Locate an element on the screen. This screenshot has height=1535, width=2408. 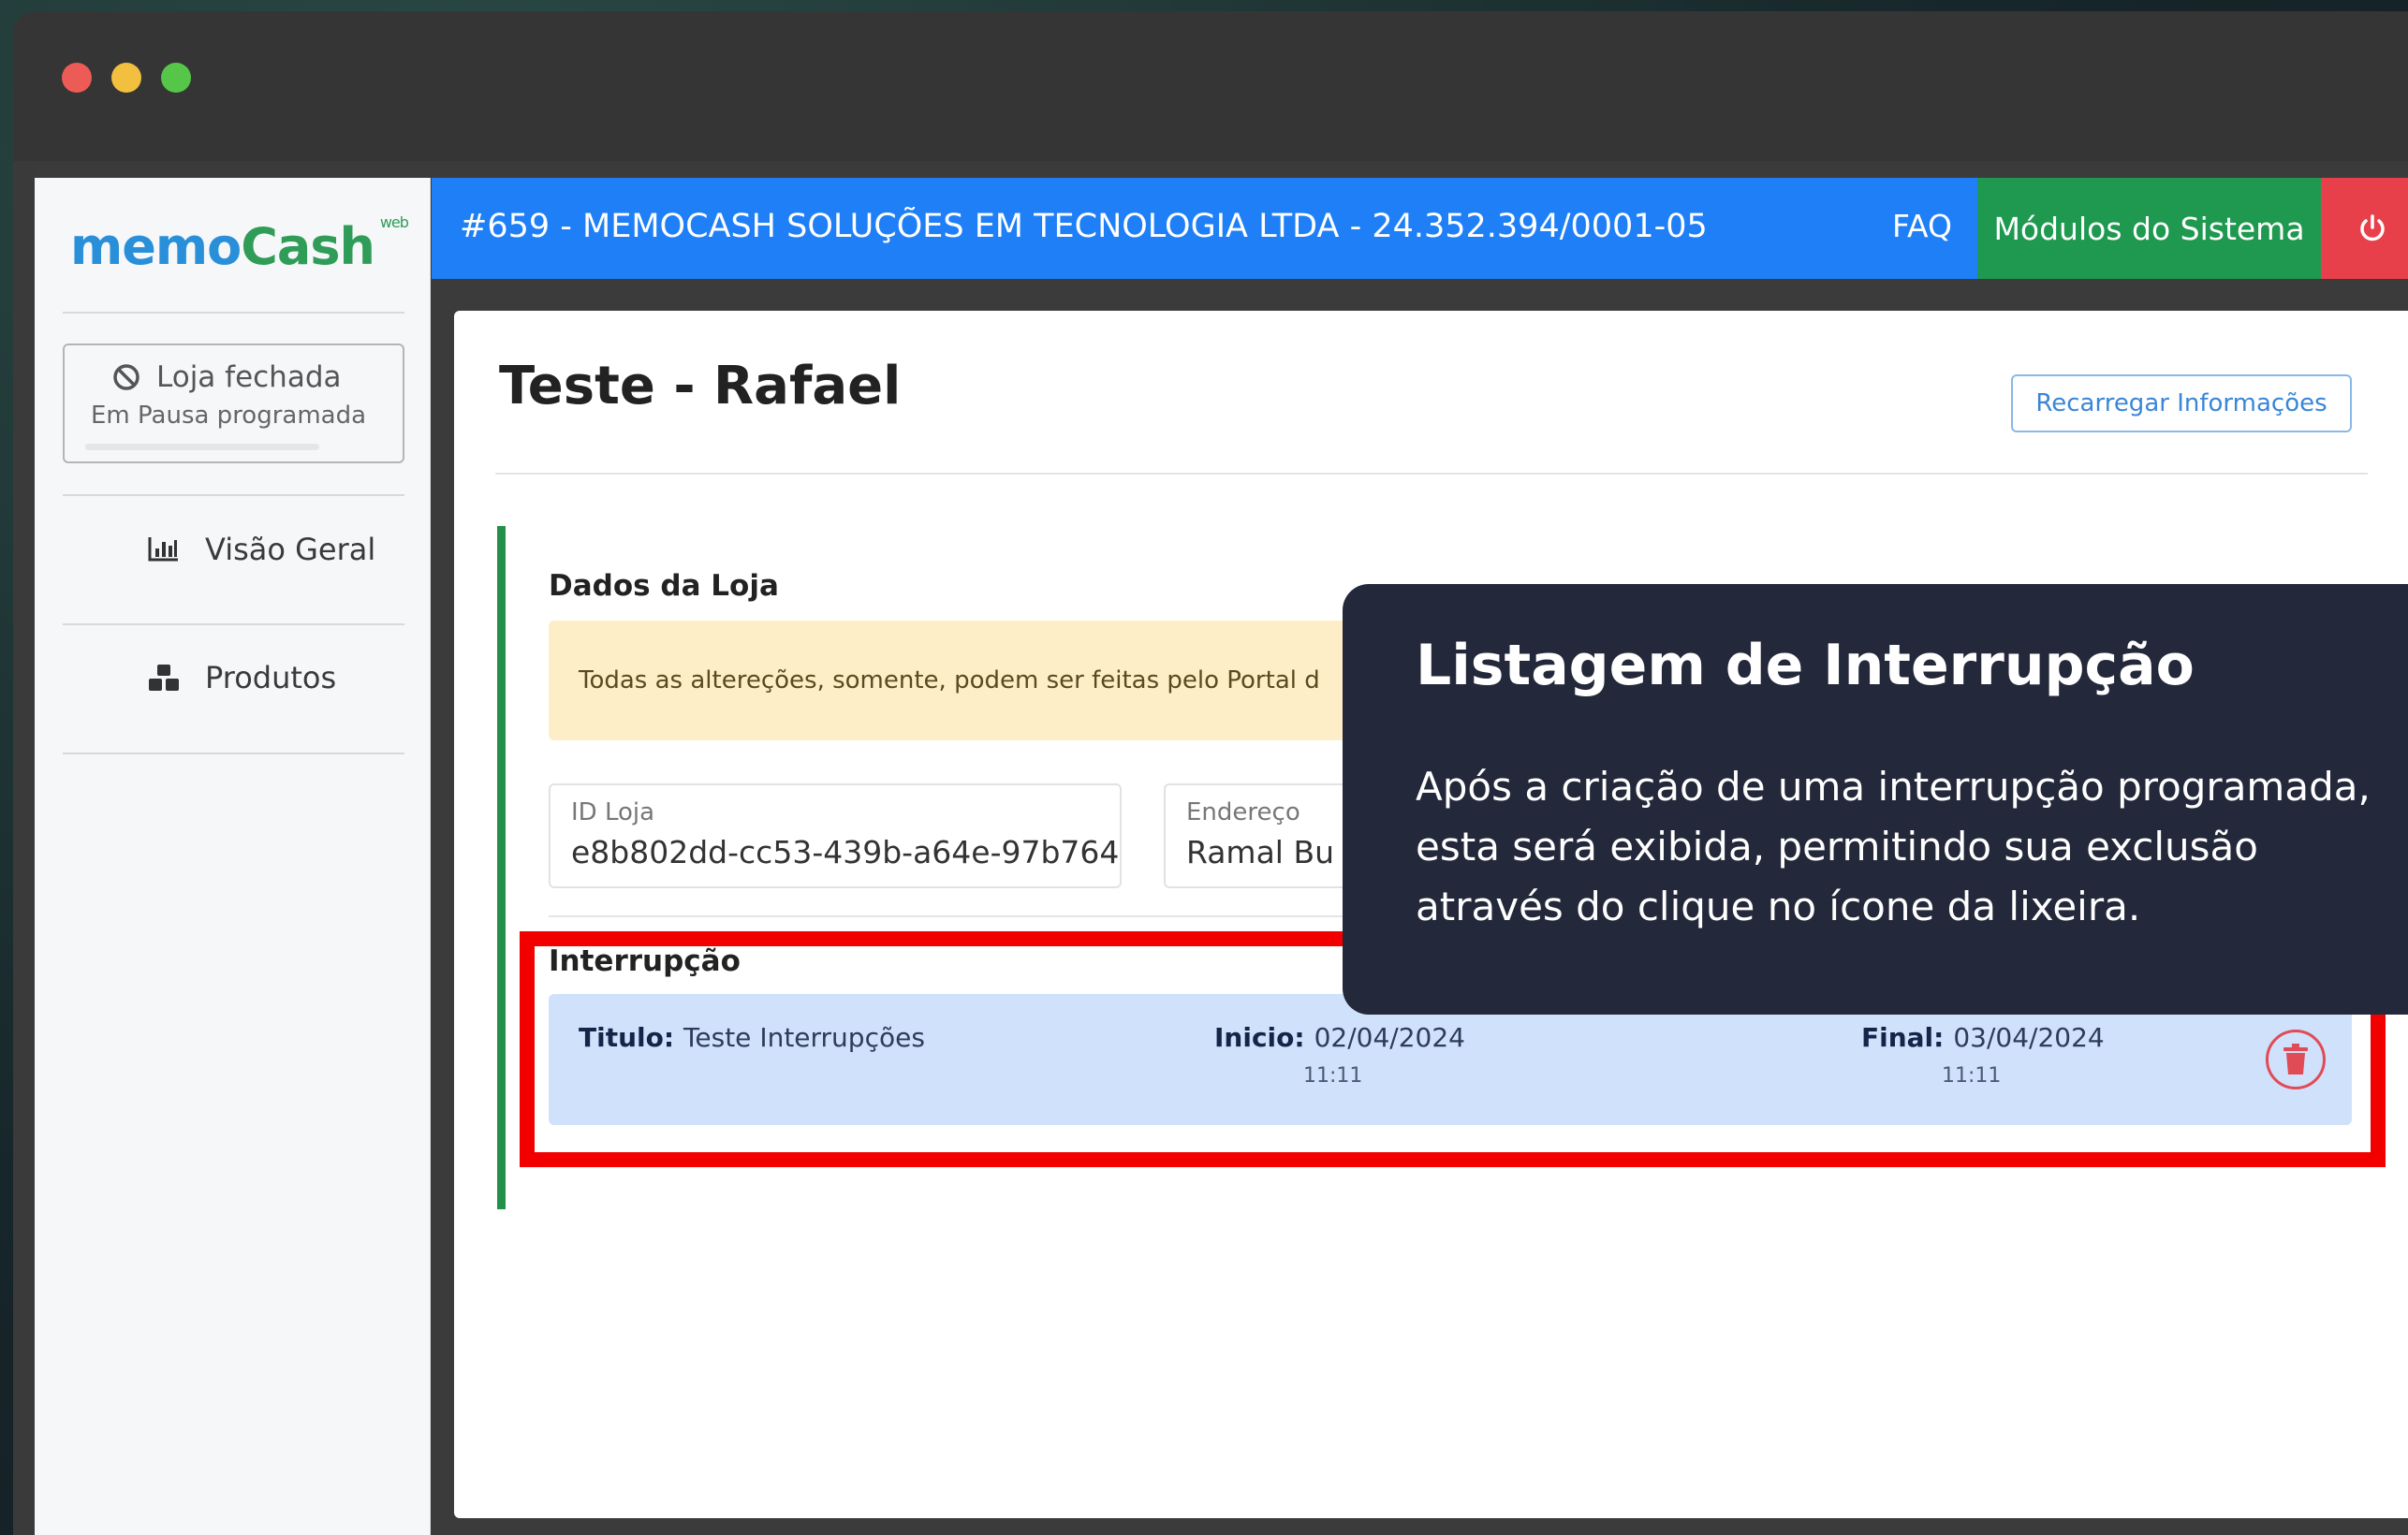
store-section-title: Dados da Loja is located at coordinates (664, 586).